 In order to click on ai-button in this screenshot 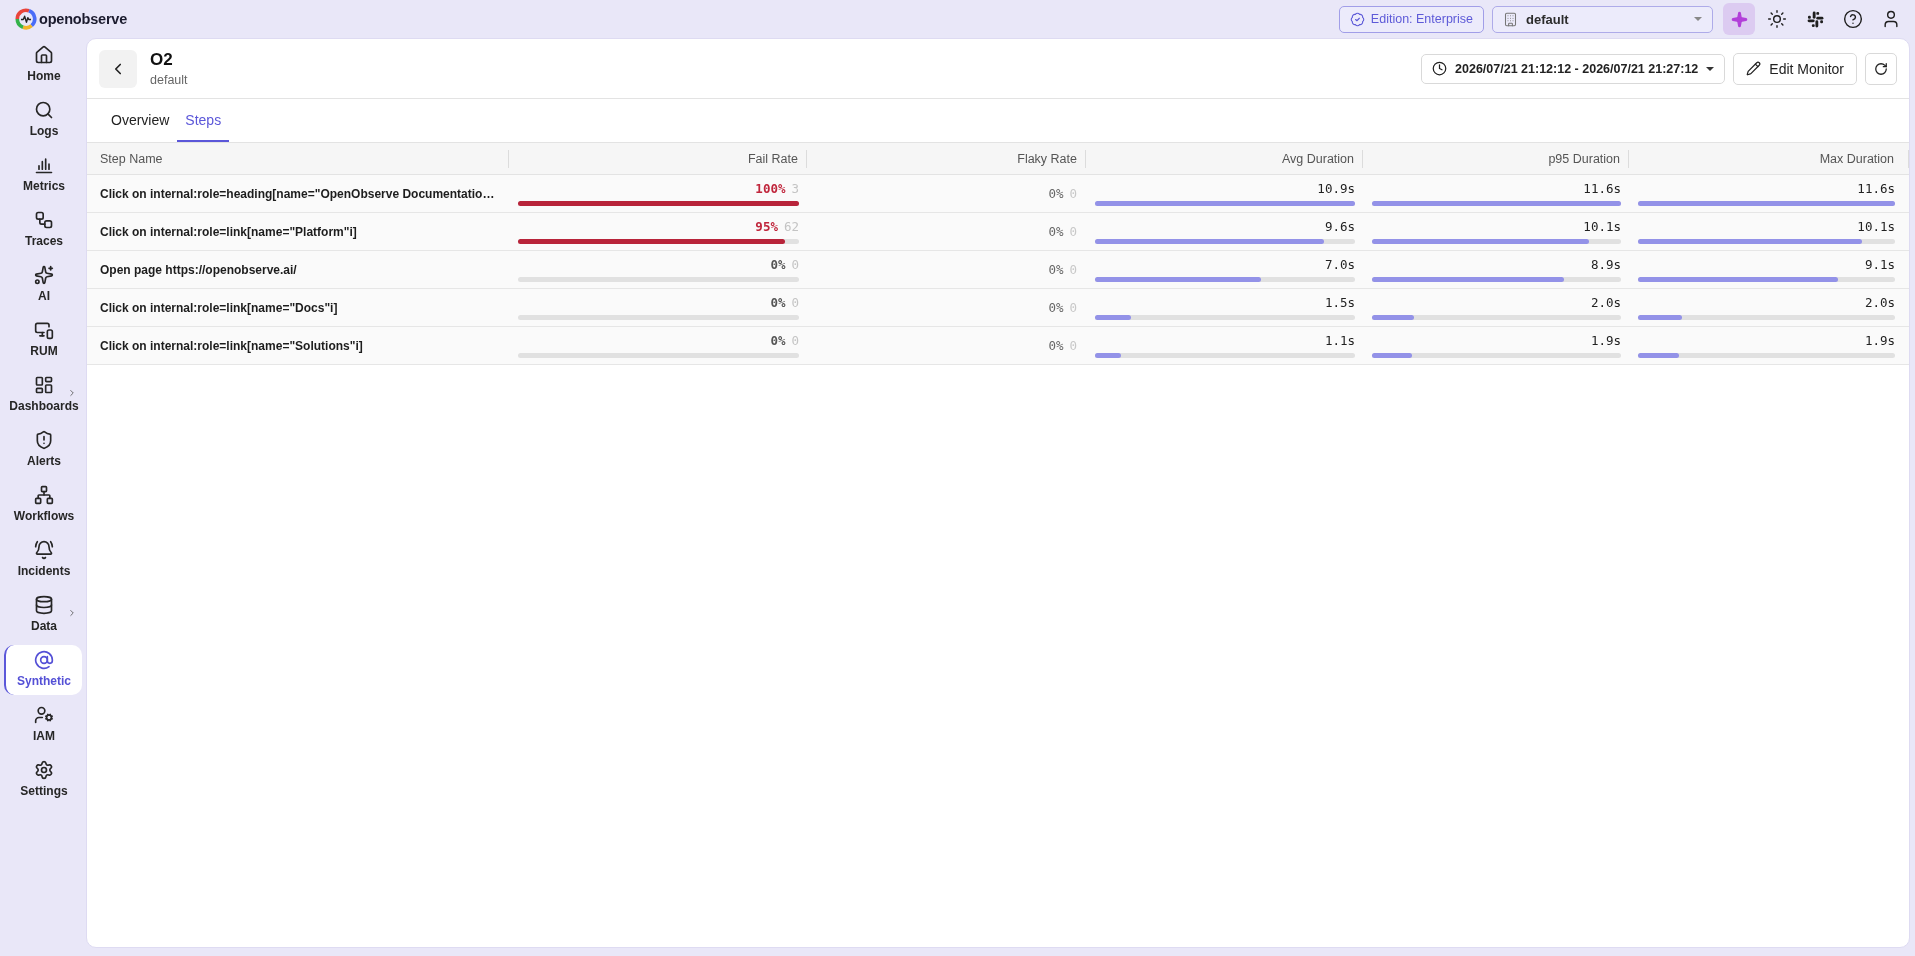, I will do `click(1739, 19)`.